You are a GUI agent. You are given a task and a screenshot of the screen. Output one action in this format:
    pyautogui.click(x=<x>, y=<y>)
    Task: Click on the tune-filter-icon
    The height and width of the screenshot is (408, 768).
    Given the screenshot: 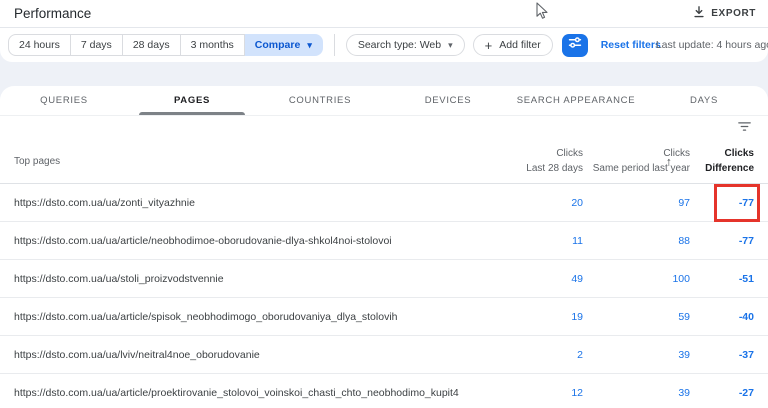 What is the action you would take?
    pyautogui.click(x=575, y=45)
    